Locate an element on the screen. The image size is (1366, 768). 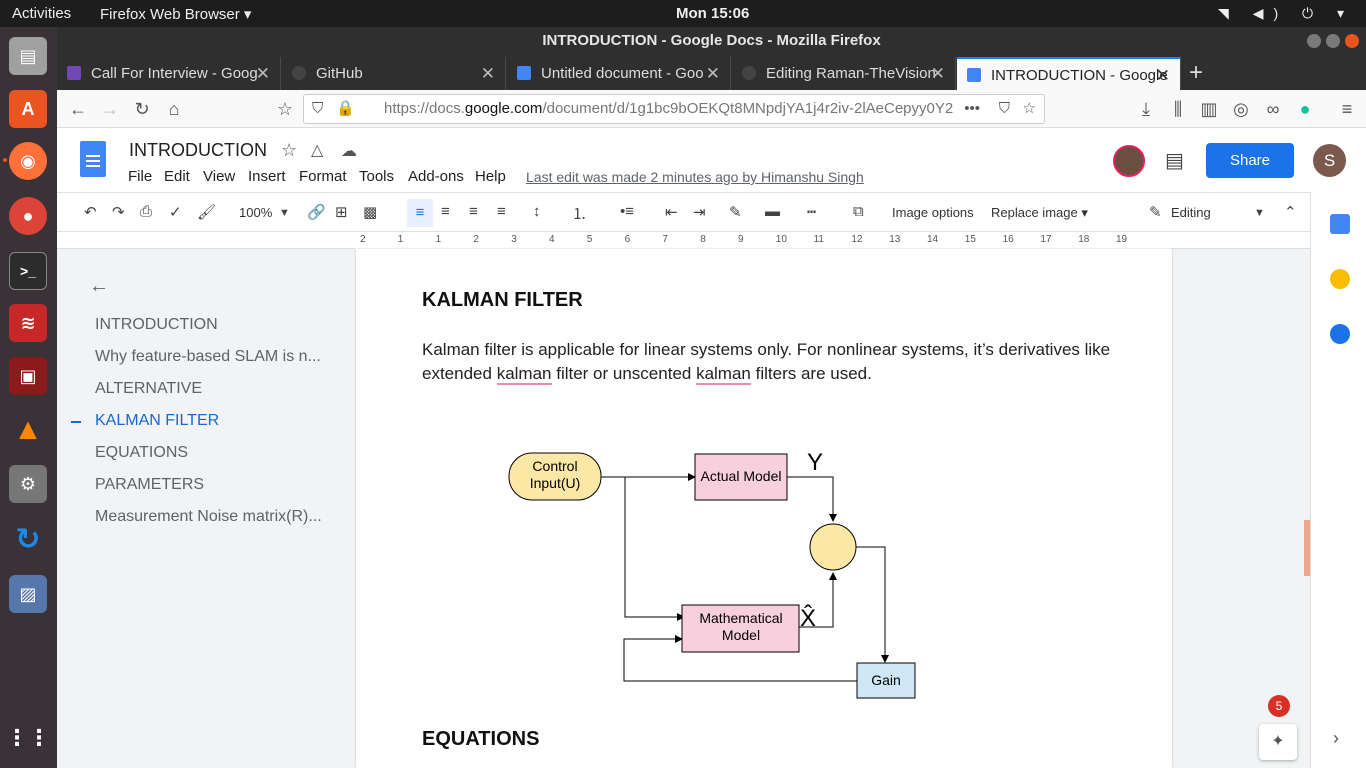
outline-item-introduction: INTRODUCTION is located at coordinates (156, 325).